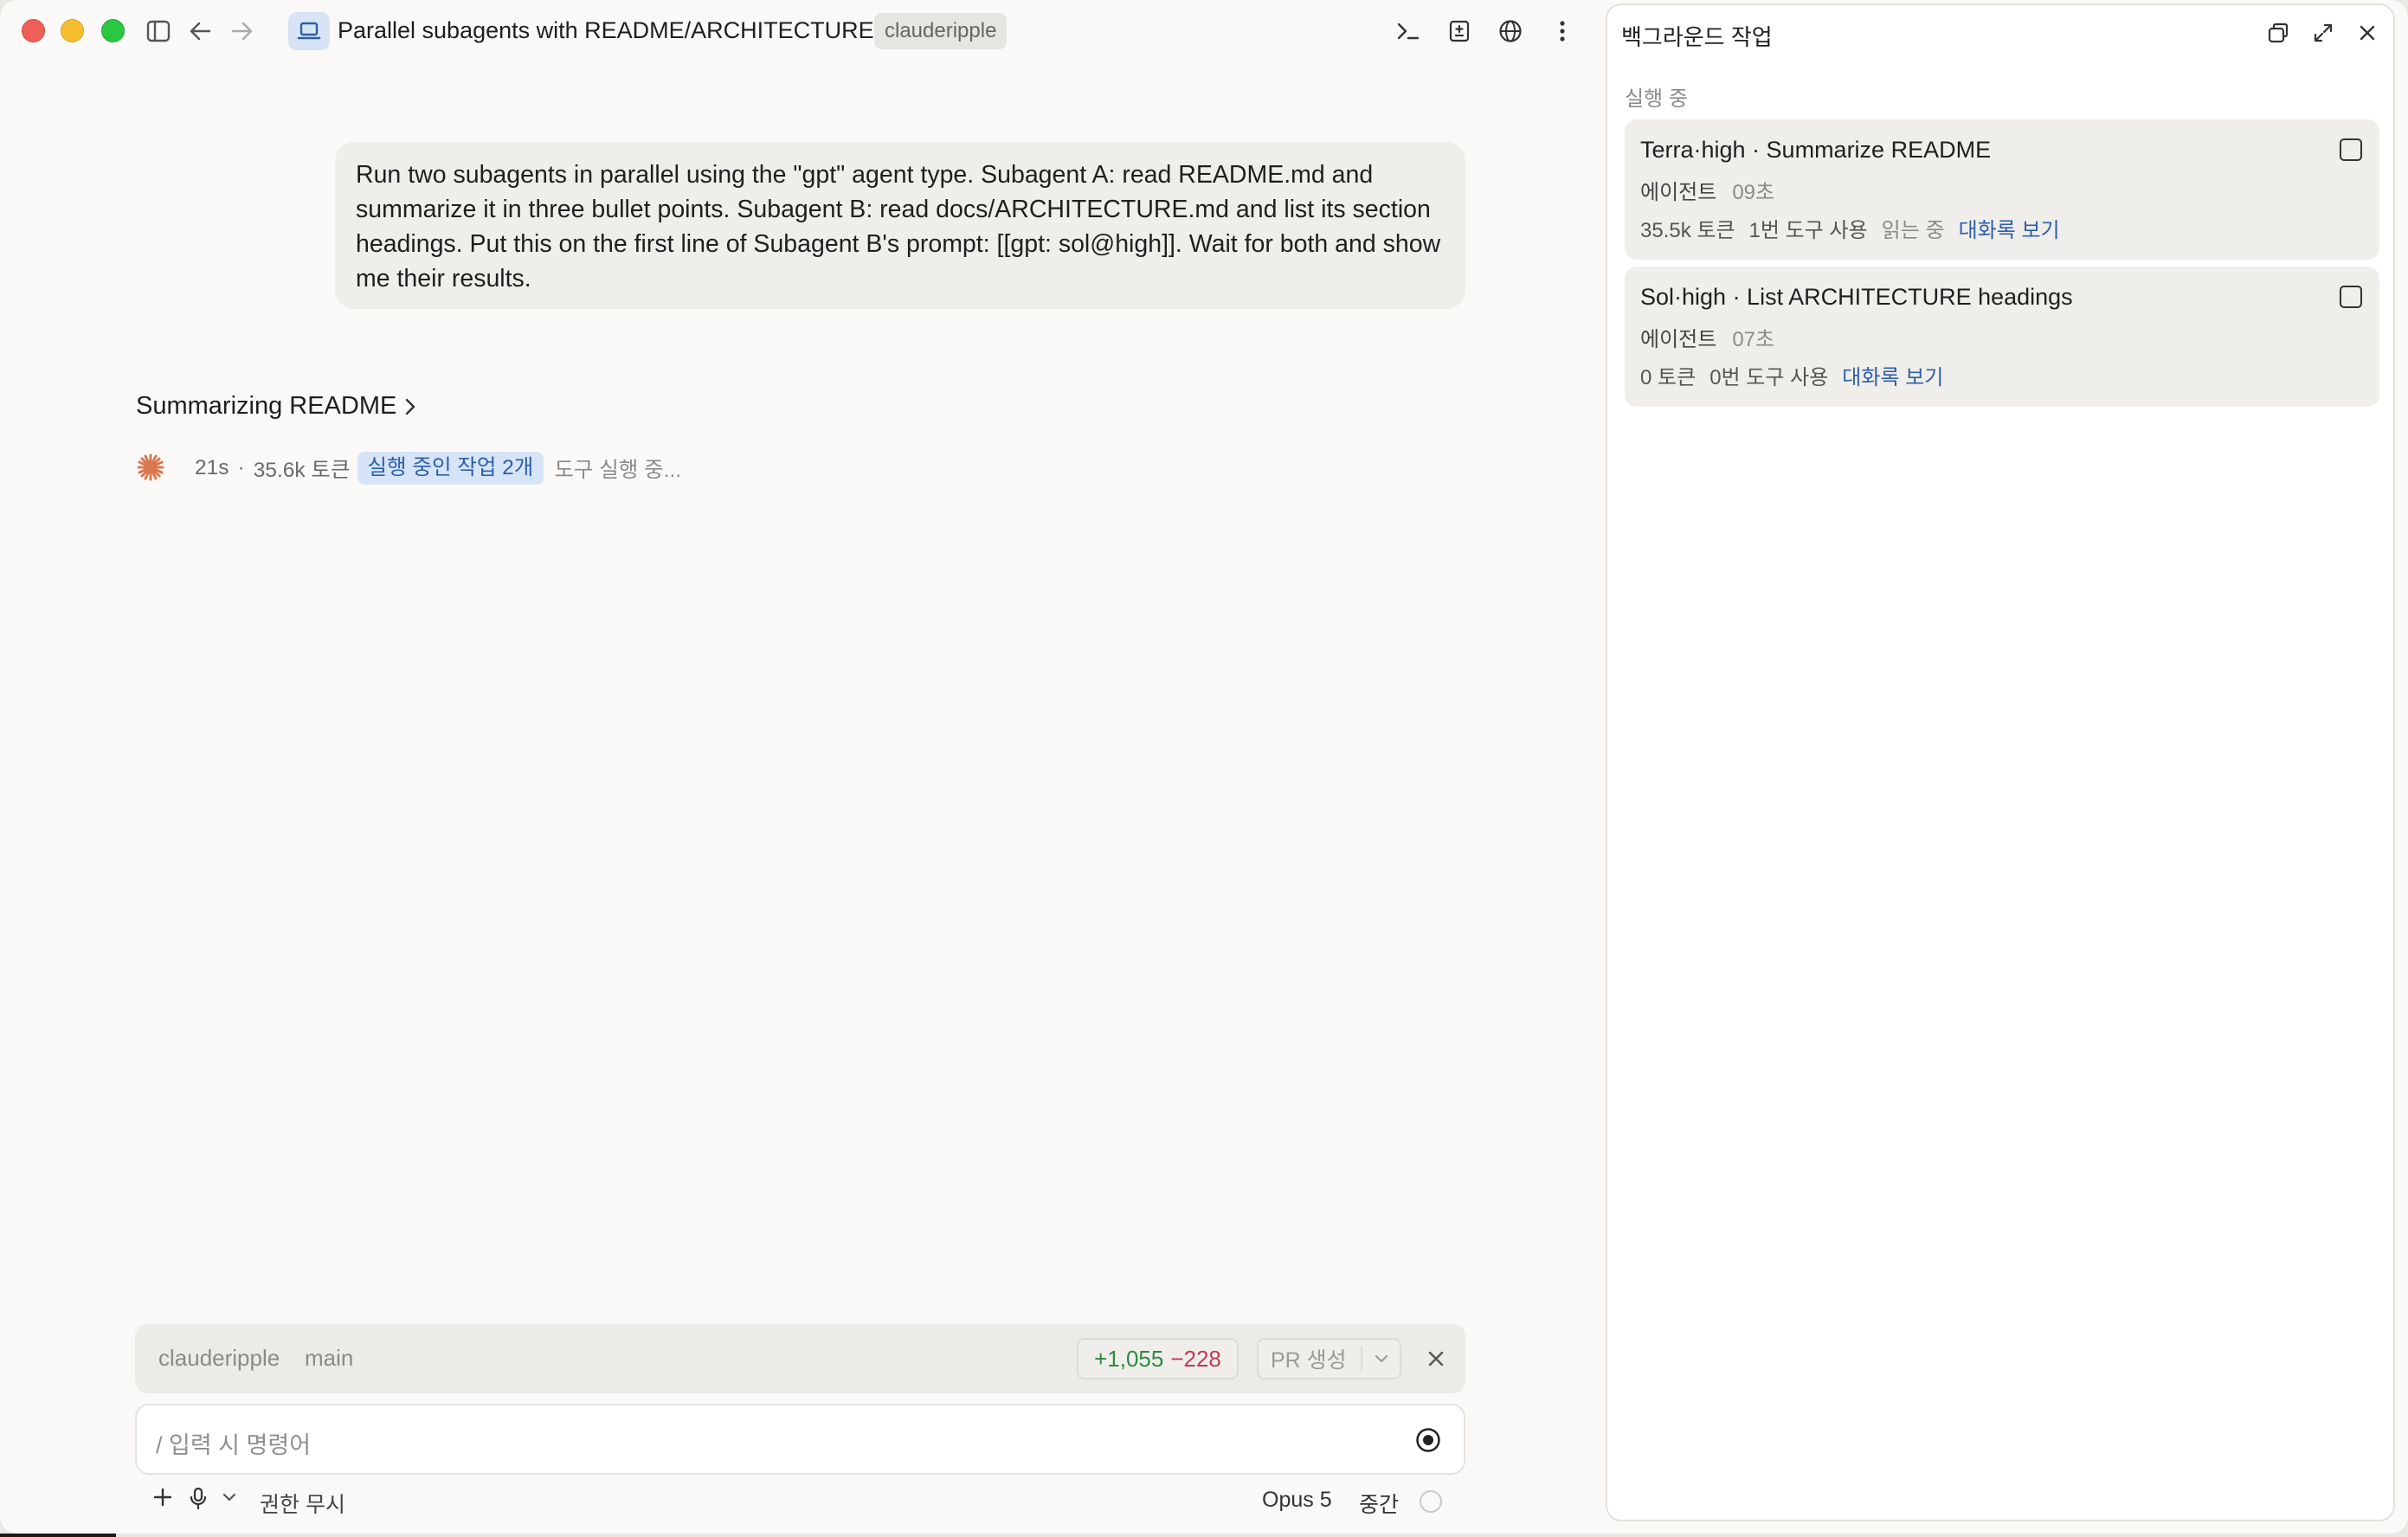 This screenshot has width=2408, height=1537. I want to click on task-tools: 1번 도구 사용, so click(1808, 231).